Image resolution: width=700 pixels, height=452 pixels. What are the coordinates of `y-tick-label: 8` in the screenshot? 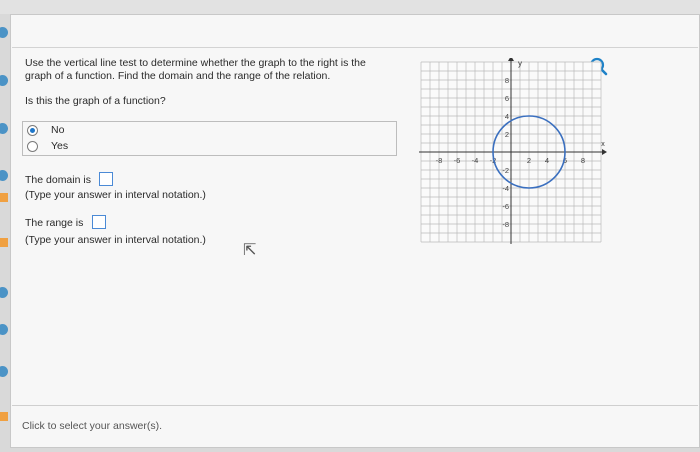 It's located at (507, 80).